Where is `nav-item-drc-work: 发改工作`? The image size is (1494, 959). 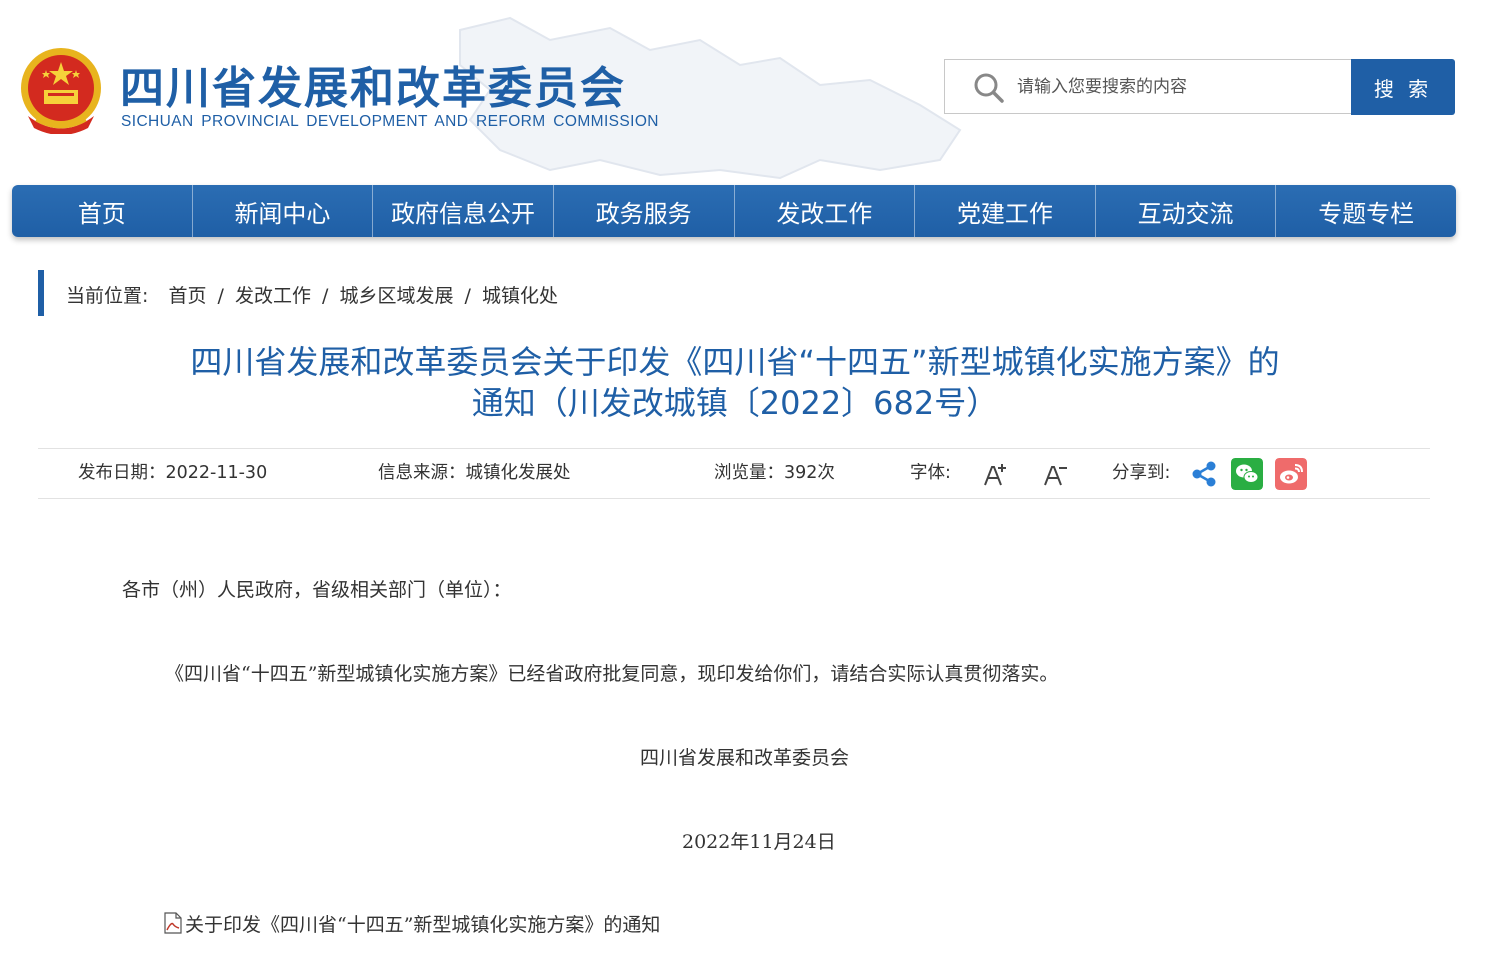 nav-item-drc-work: 发改工作 is located at coordinates (824, 211).